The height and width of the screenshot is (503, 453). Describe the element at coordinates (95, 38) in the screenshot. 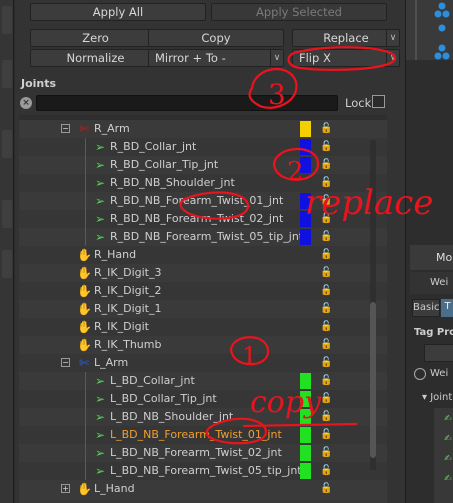

I see `zero-button: Zero` at that location.